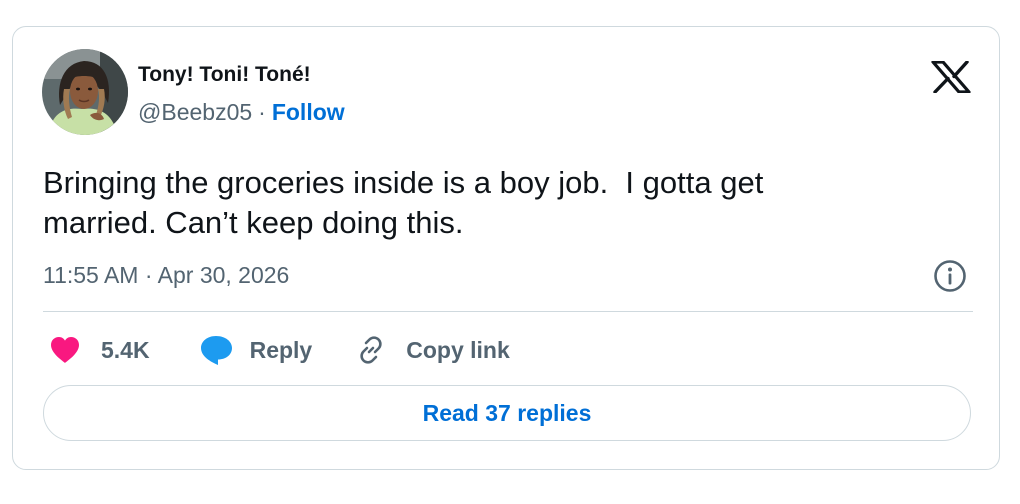 The height and width of the screenshot is (504, 1020). I want to click on author-handle: @Beebz05, so click(195, 112).